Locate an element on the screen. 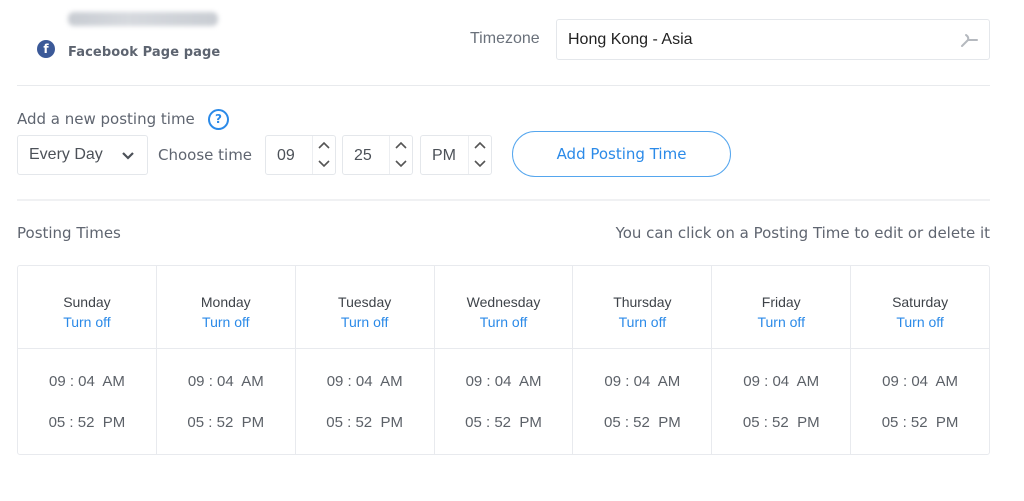 This screenshot has height=501, width=1024. ampm-stepper: PM is located at coordinates (456, 155).